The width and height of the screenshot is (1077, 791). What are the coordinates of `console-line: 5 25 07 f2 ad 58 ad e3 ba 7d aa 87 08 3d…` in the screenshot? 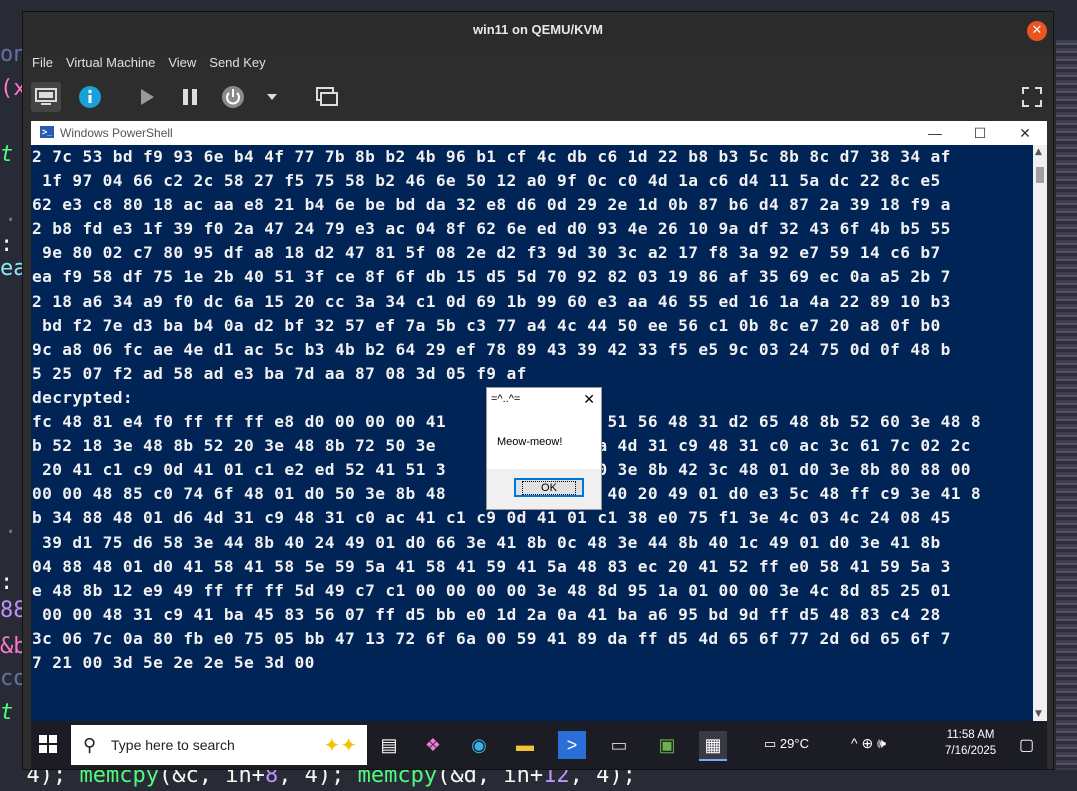 It's located at (279, 373).